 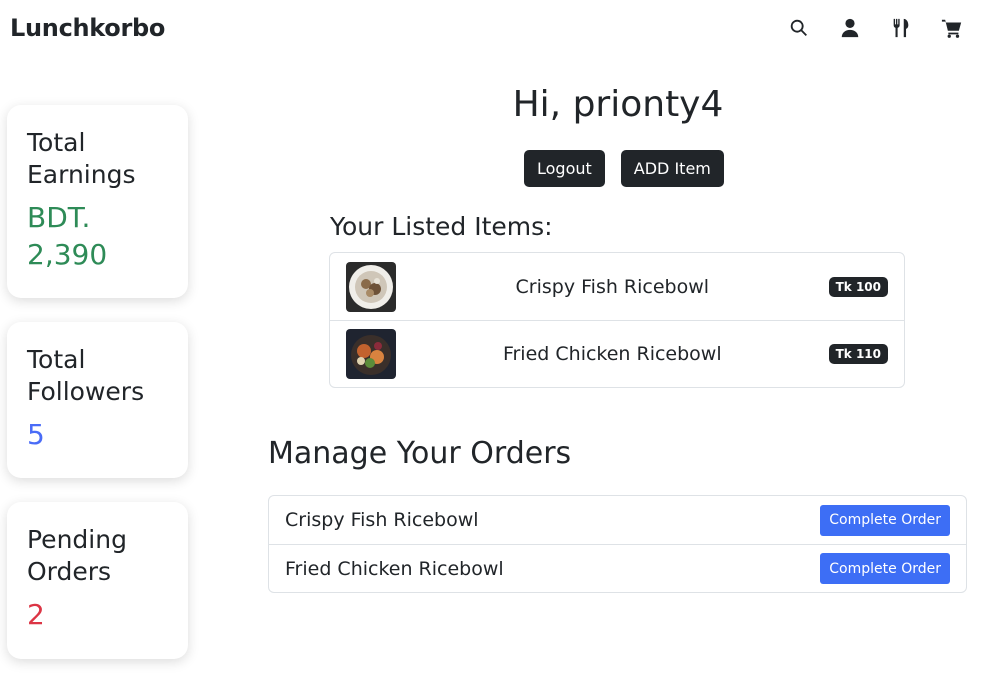 What do you see at coordinates (952, 28) in the screenshot?
I see `cart-icon` at bounding box center [952, 28].